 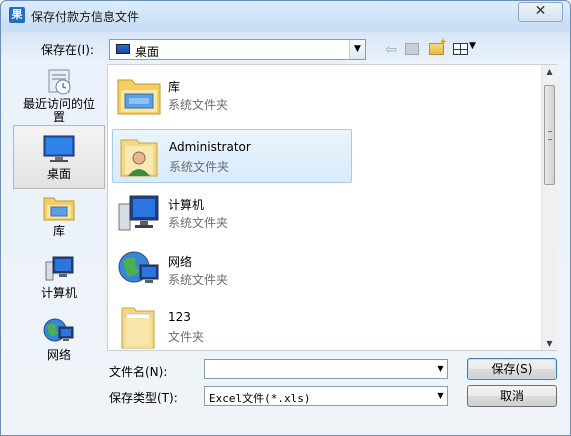 I want to click on place-desktop: 桌面, so click(x=59, y=157).